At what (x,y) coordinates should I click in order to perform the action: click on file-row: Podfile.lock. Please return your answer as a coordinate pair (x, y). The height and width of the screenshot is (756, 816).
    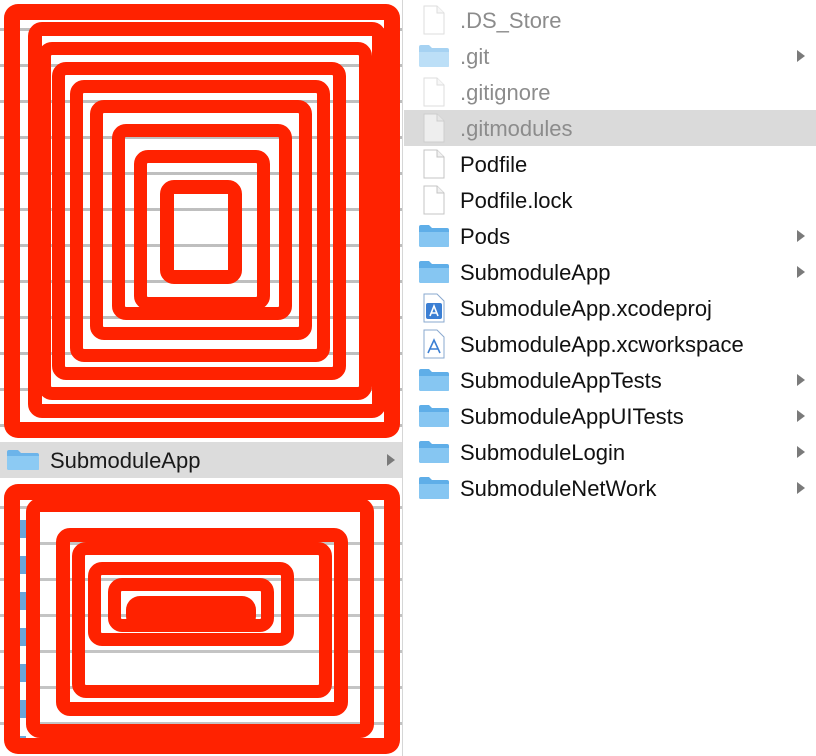
    Looking at the image, I should click on (610, 200).